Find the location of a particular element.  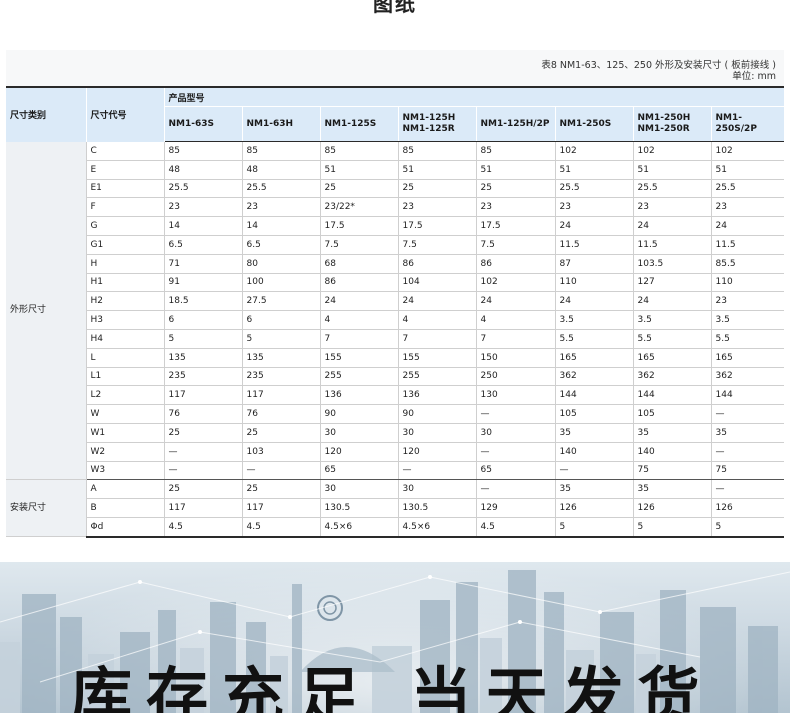

value-cell: 3.5 is located at coordinates (747, 320).